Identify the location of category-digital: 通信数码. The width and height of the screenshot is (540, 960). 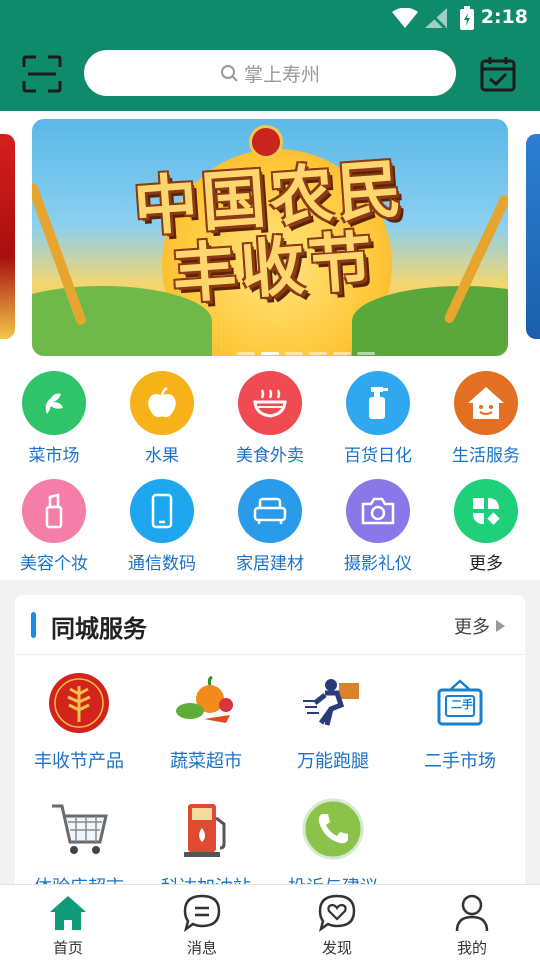
(162, 526).